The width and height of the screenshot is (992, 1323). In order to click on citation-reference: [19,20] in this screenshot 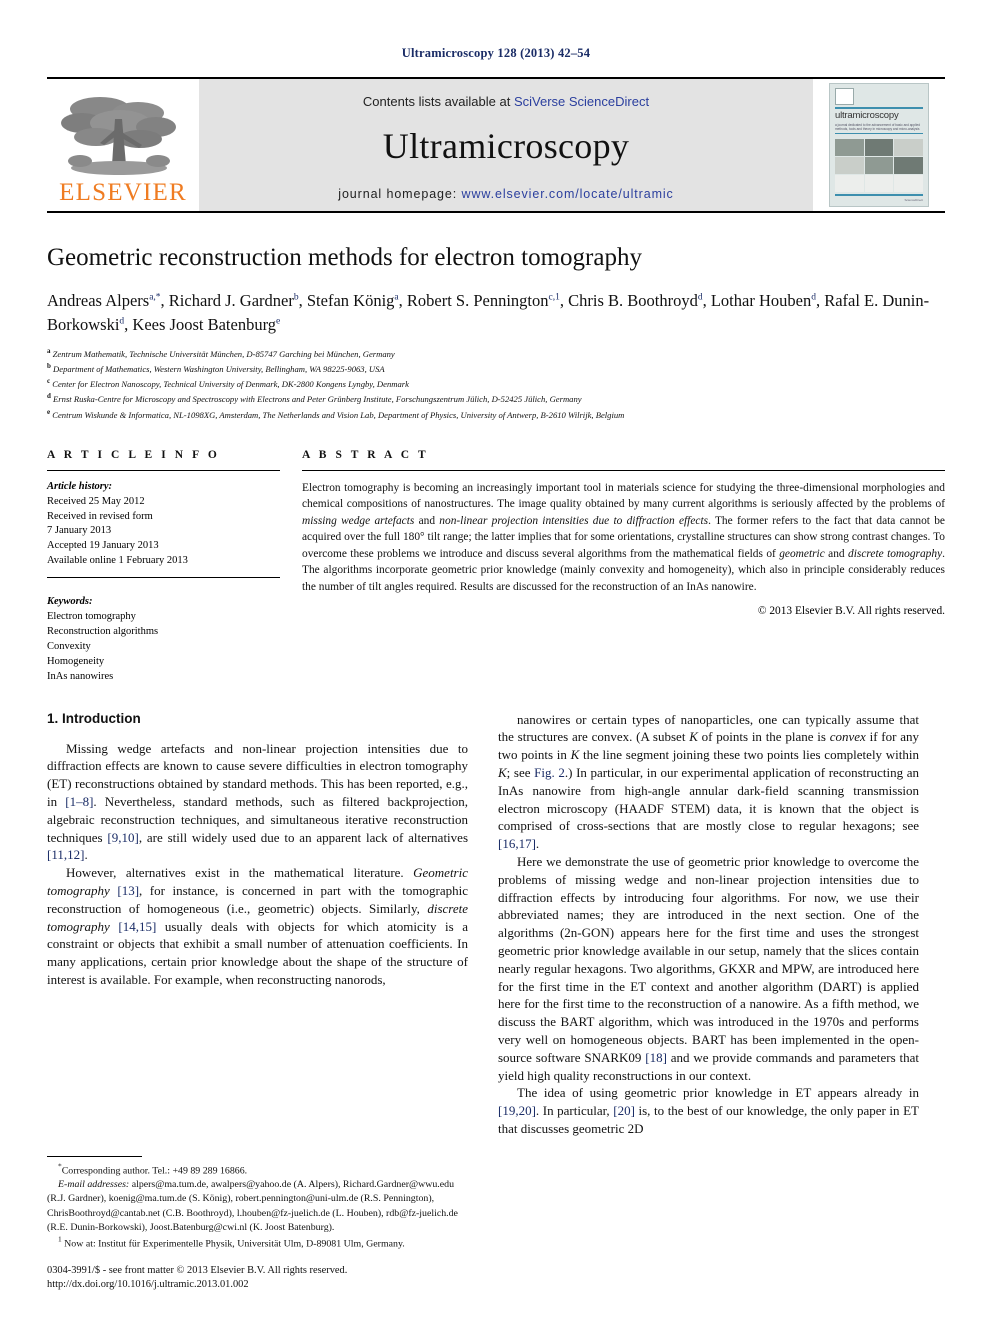, I will do `click(517, 1110)`.